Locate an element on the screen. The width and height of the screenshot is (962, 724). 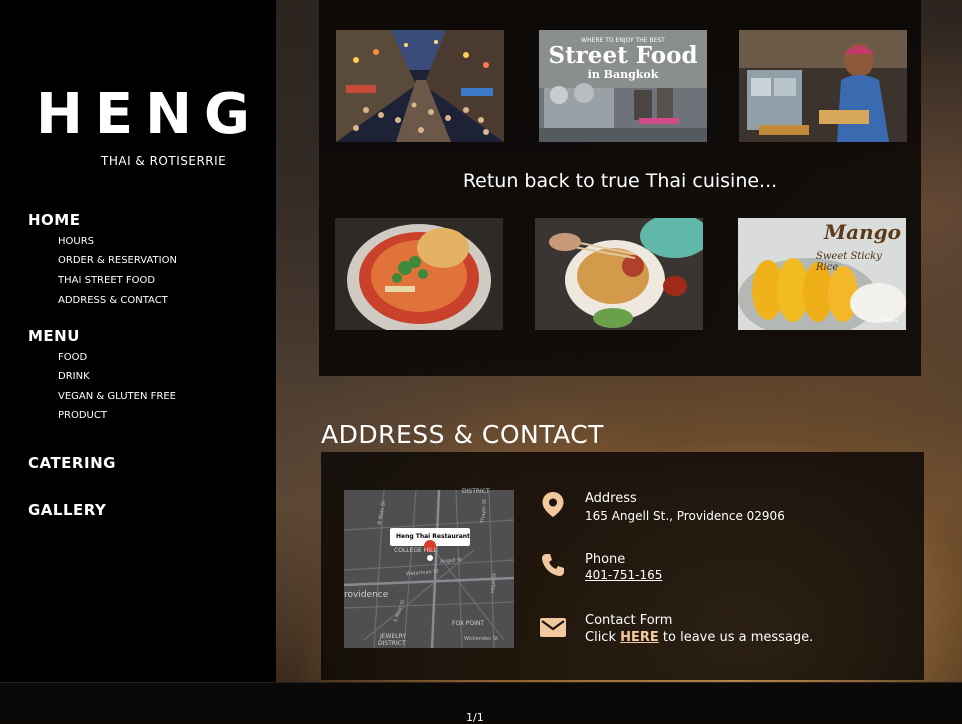
address-label: Address is located at coordinates (611, 498).